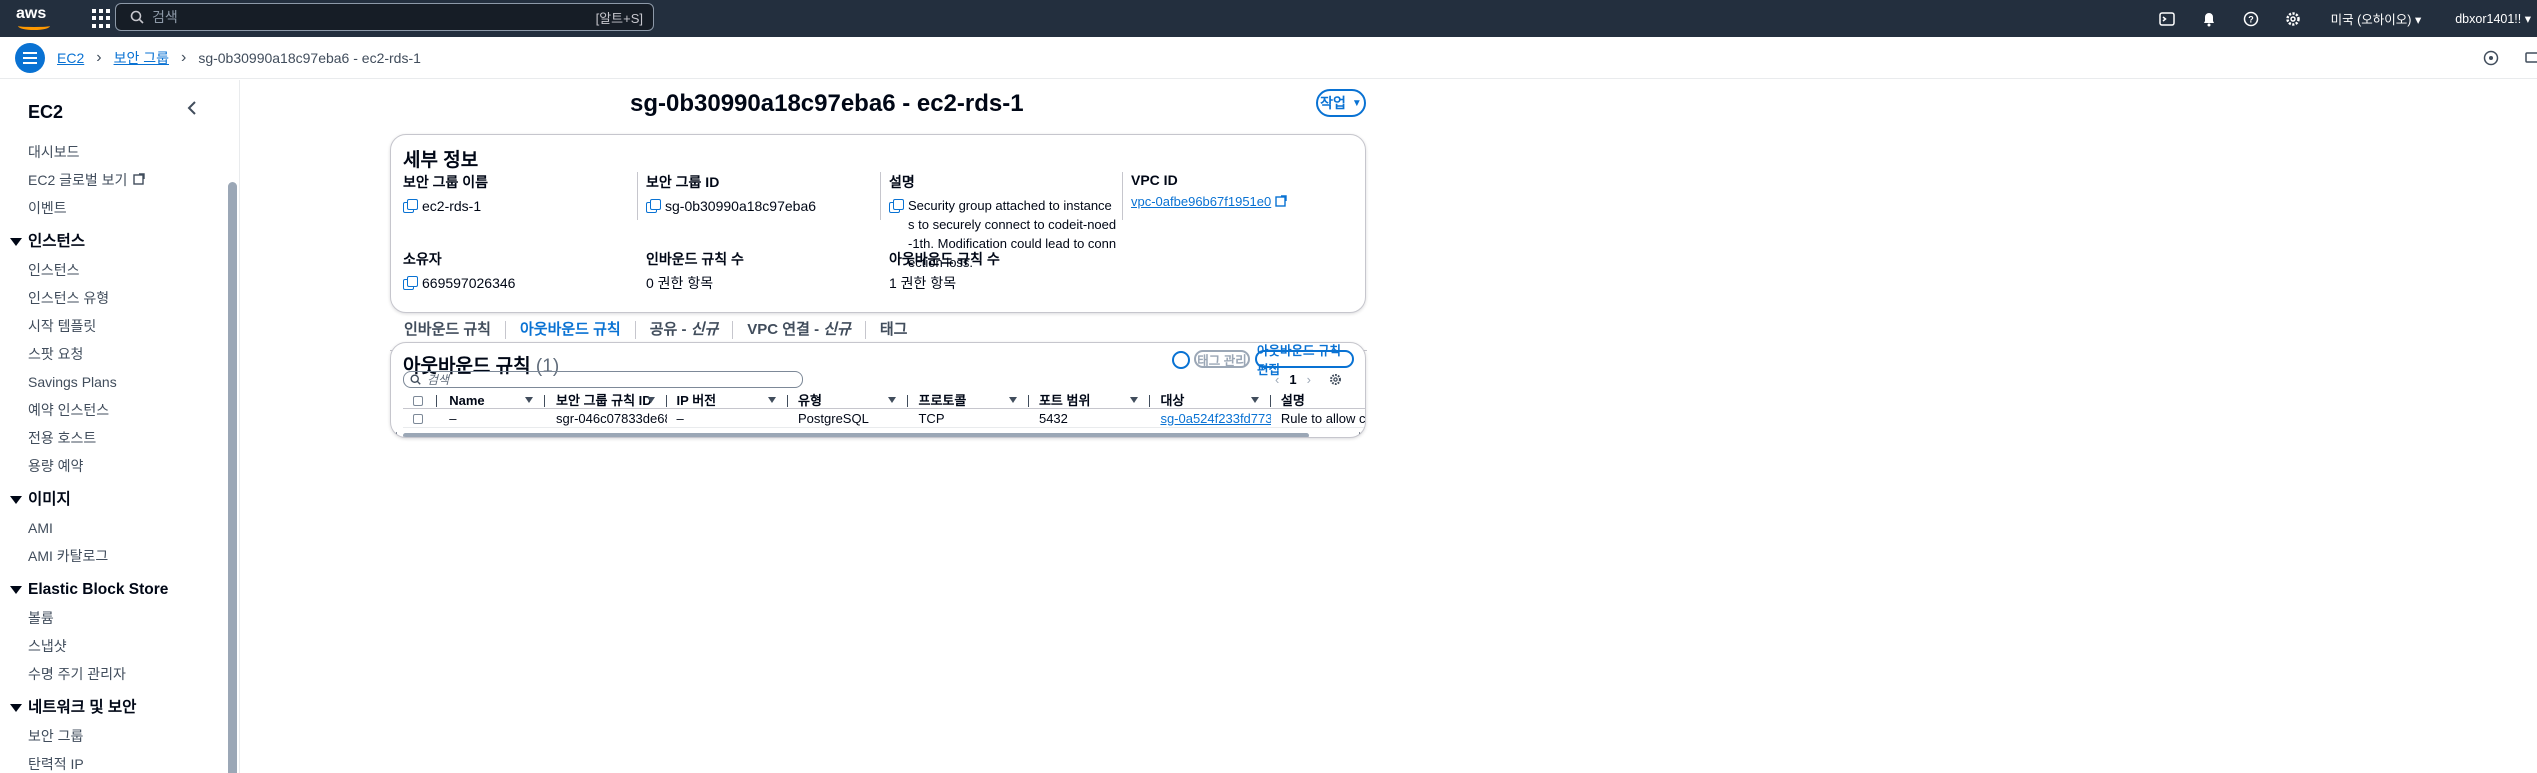  Describe the element at coordinates (2167, 19) in the screenshot. I see `cloudshell-icon` at that location.